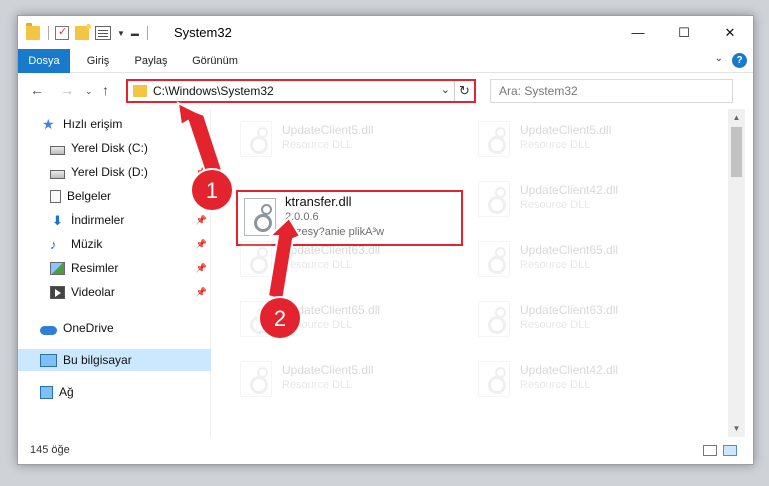 The image size is (769, 486). What do you see at coordinates (736, 273) in the screenshot?
I see `vertical-scrollbar: ▲ ▼` at bounding box center [736, 273].